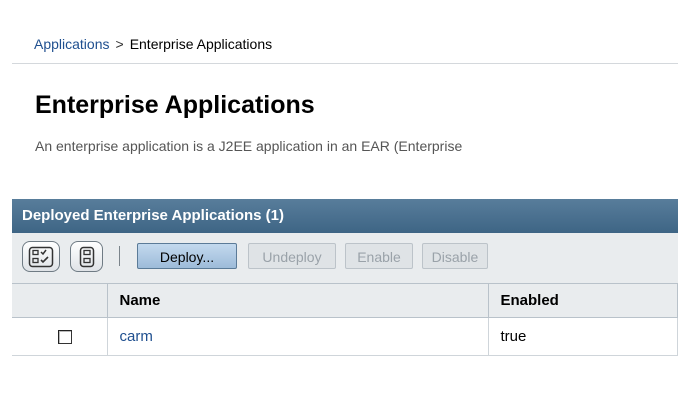 This screenshot has width=678, height=396. What do you see at coordinates (72, 44) in the screenshot?
I see `breadcrumb-link-applications: Applications` at bounding box center [72, 44].